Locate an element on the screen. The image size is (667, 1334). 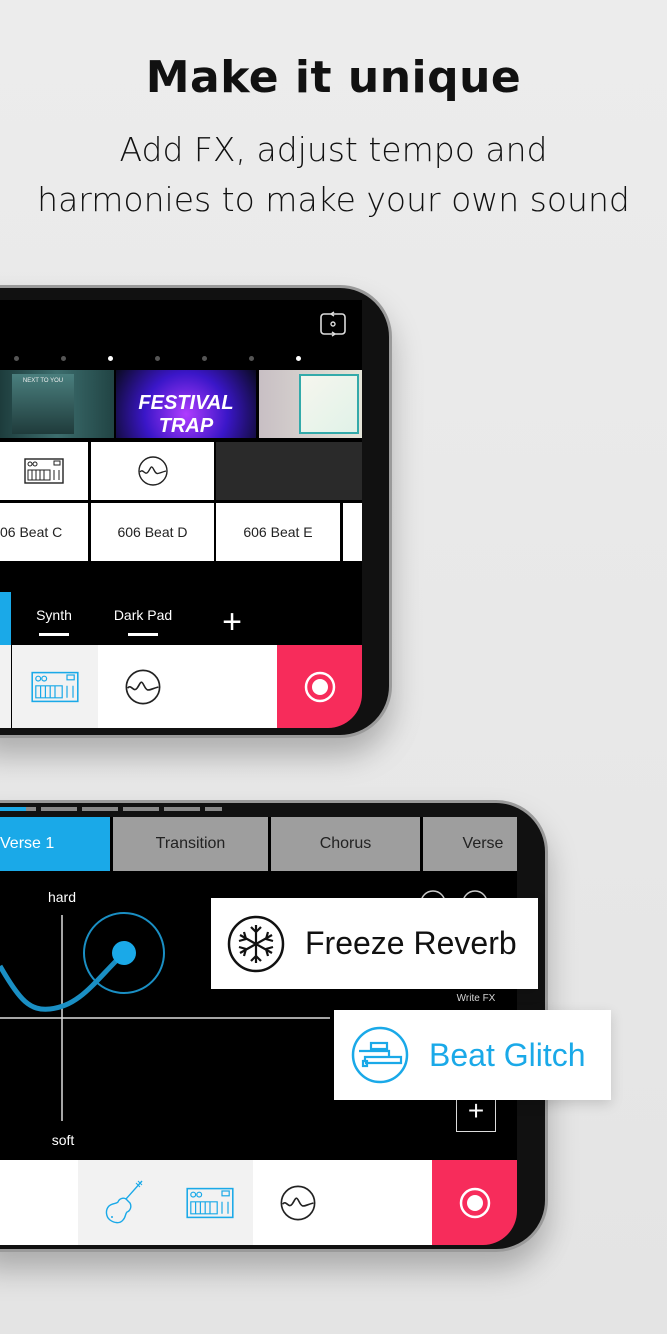
switch-camera-icon is located at coordinates (333, 324).